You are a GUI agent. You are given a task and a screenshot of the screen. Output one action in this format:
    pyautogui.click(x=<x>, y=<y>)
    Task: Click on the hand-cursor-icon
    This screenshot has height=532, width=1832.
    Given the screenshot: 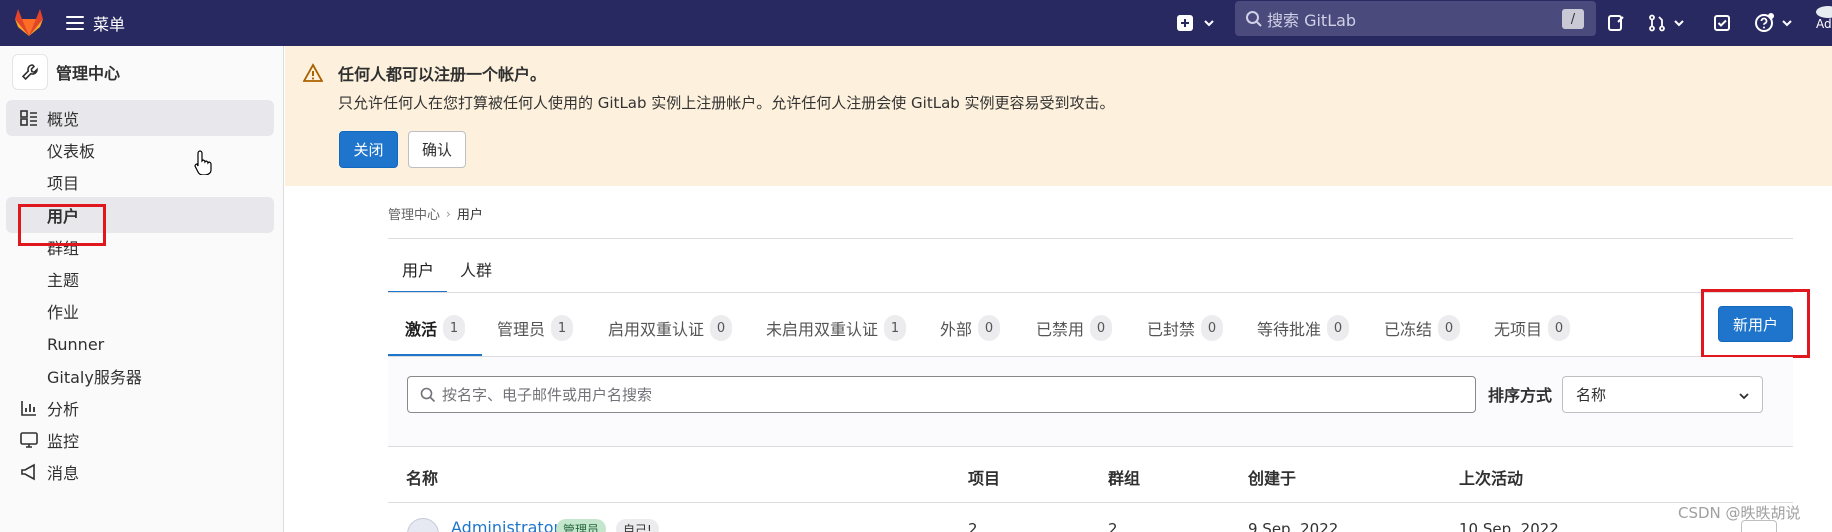 What is the action you would take?
    pyautogui.click(x=203, y=162)
    